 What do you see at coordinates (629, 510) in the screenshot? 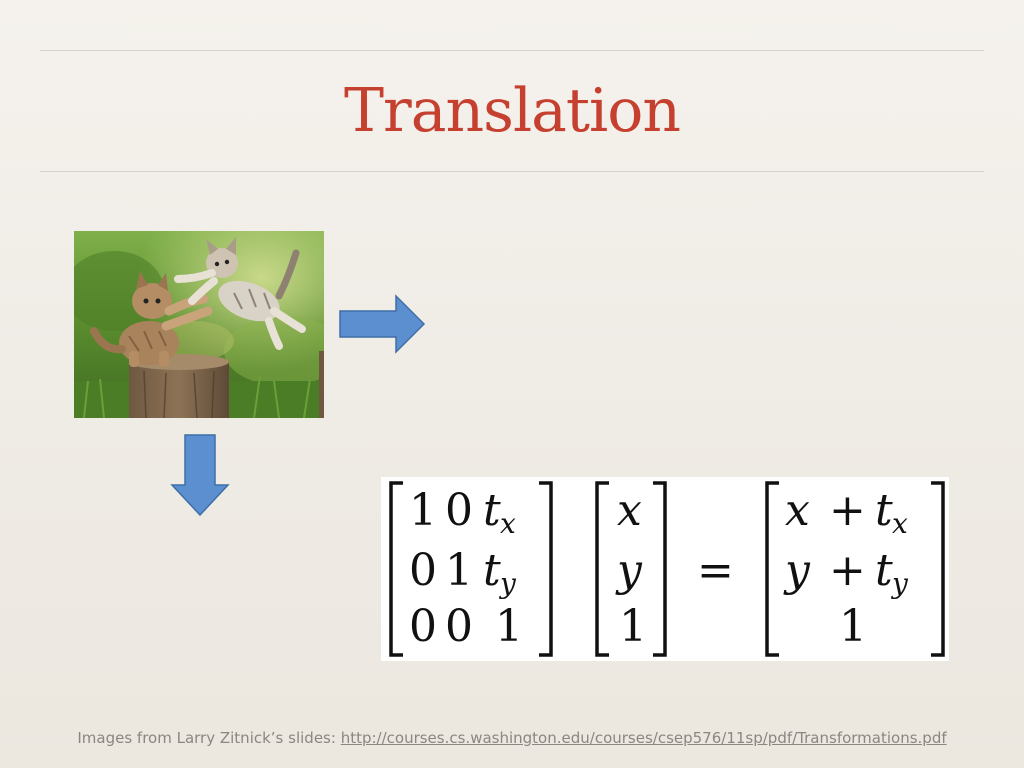
I see `vector-x: x` at bounding box center [629, 510].